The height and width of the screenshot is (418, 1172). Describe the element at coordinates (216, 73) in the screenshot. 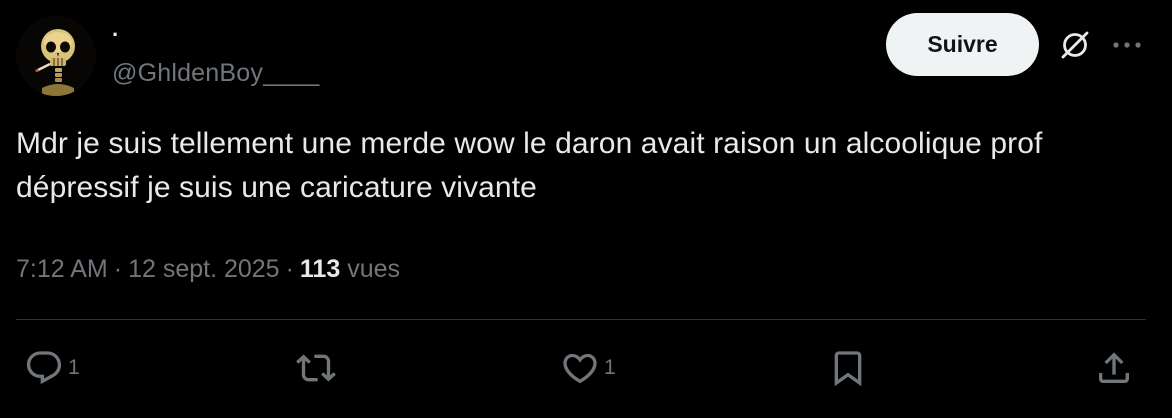

I see `user-handle: @GhldenBoy____` at that location.